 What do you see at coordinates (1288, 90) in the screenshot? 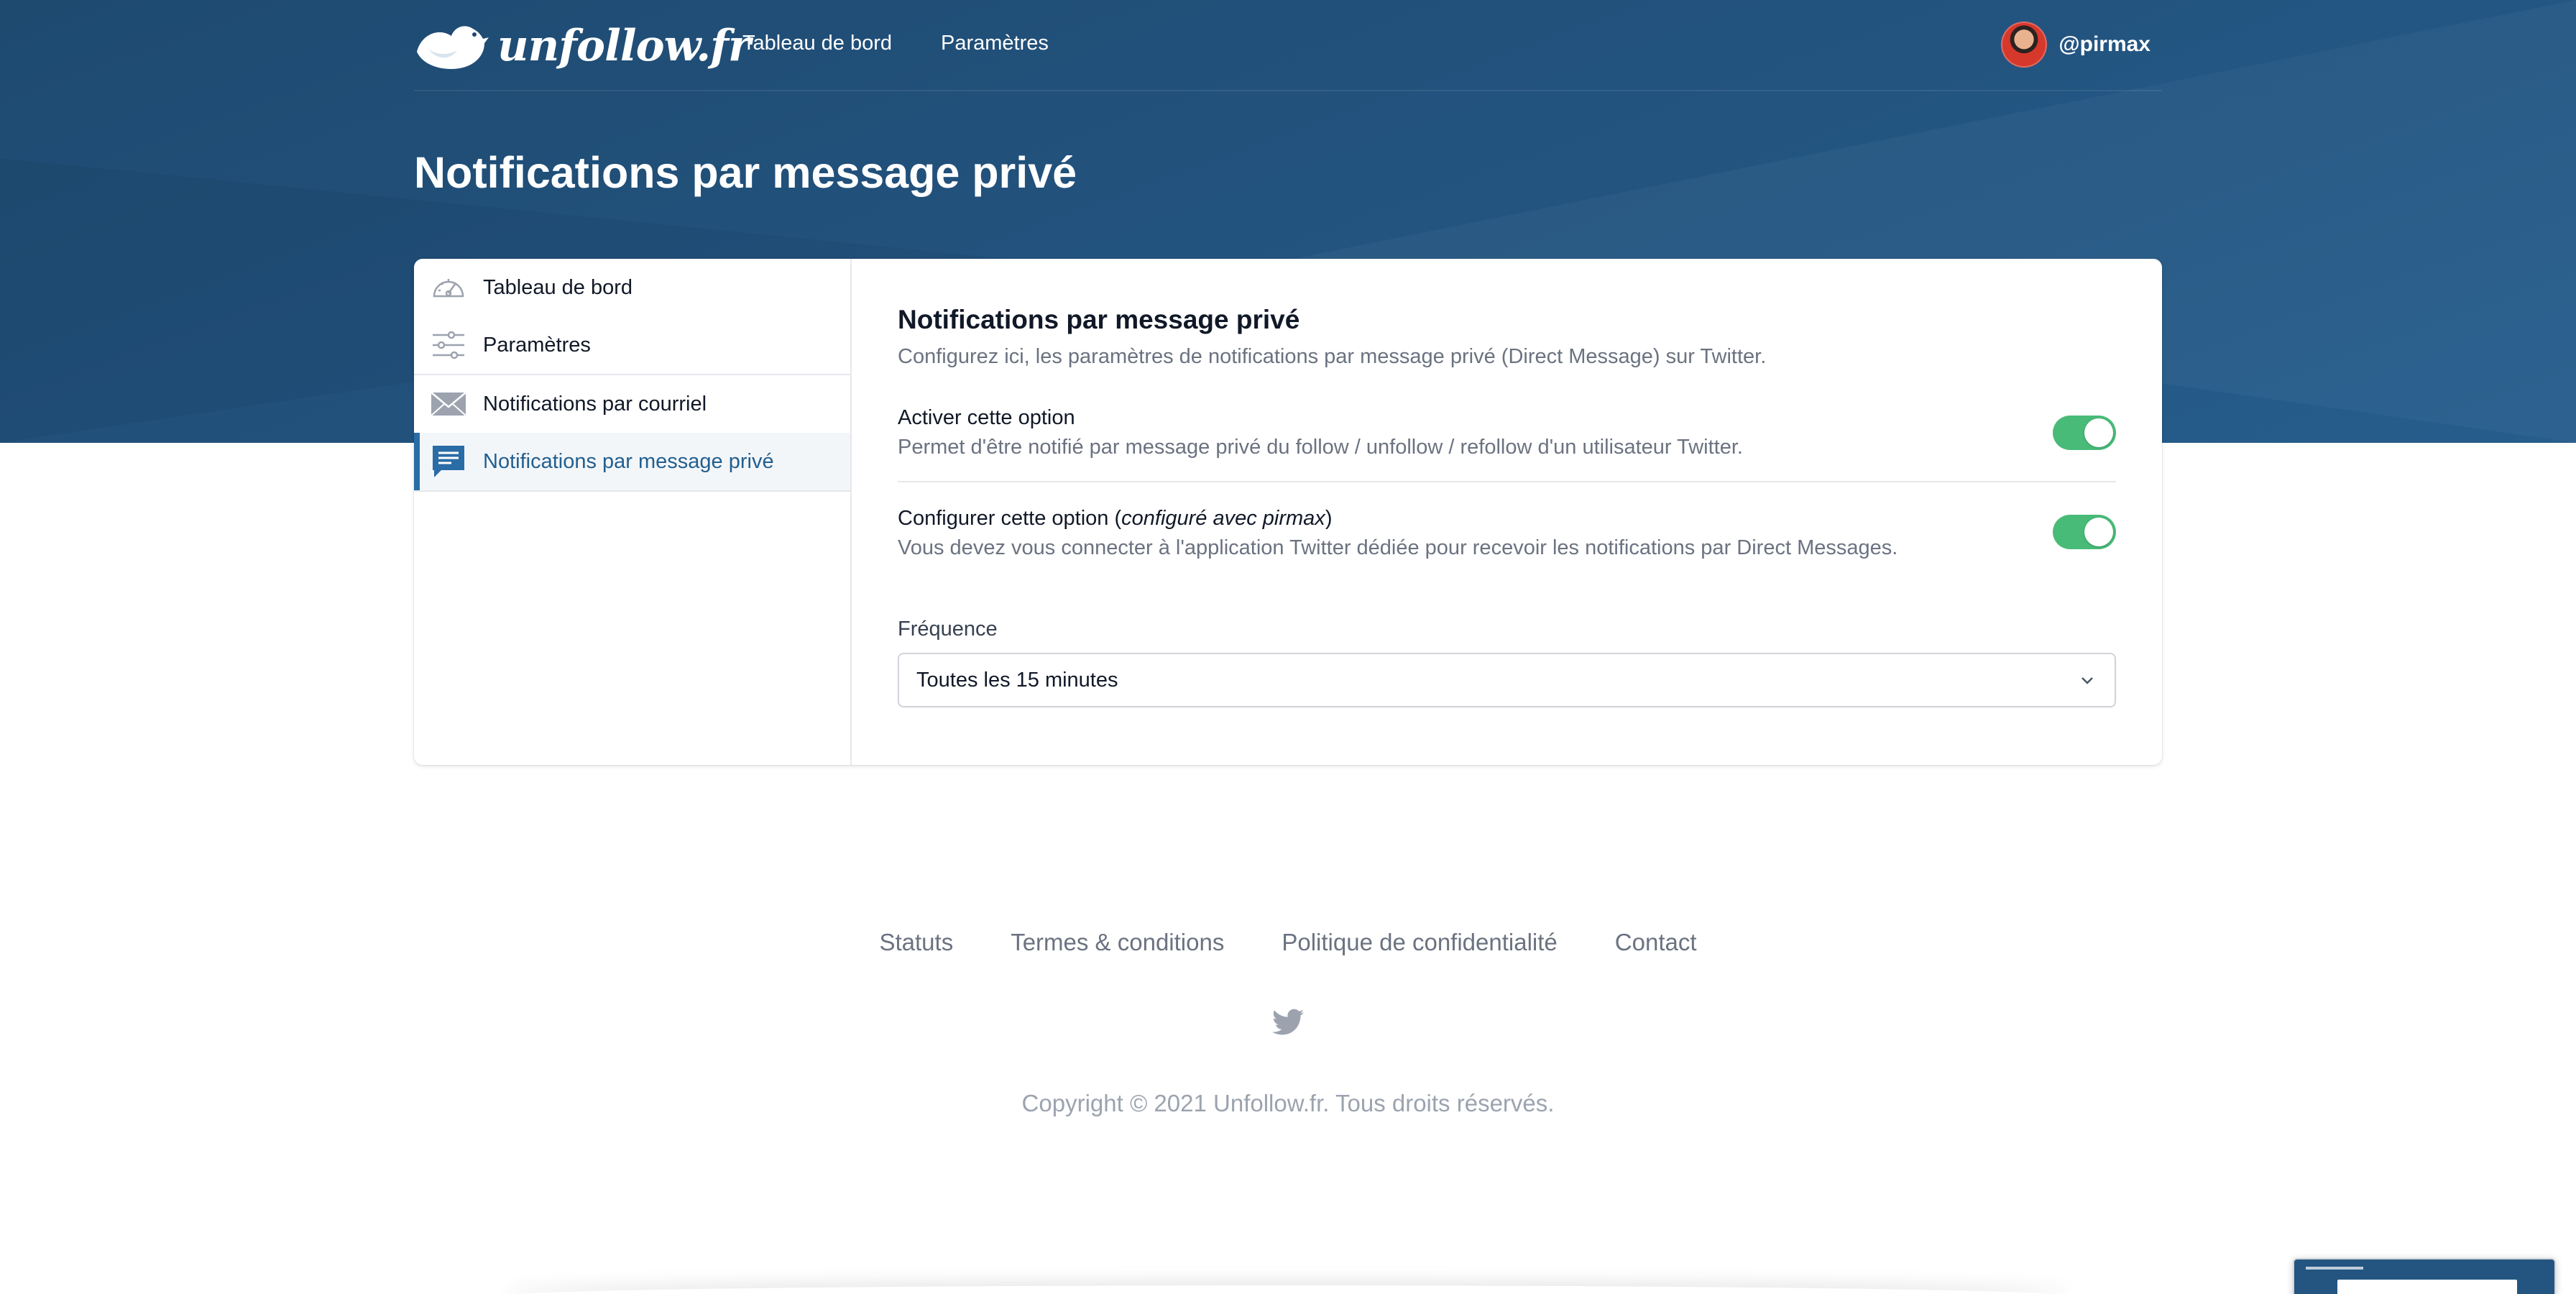
I see `navbar-divider` at bounding box center [1288, 90].